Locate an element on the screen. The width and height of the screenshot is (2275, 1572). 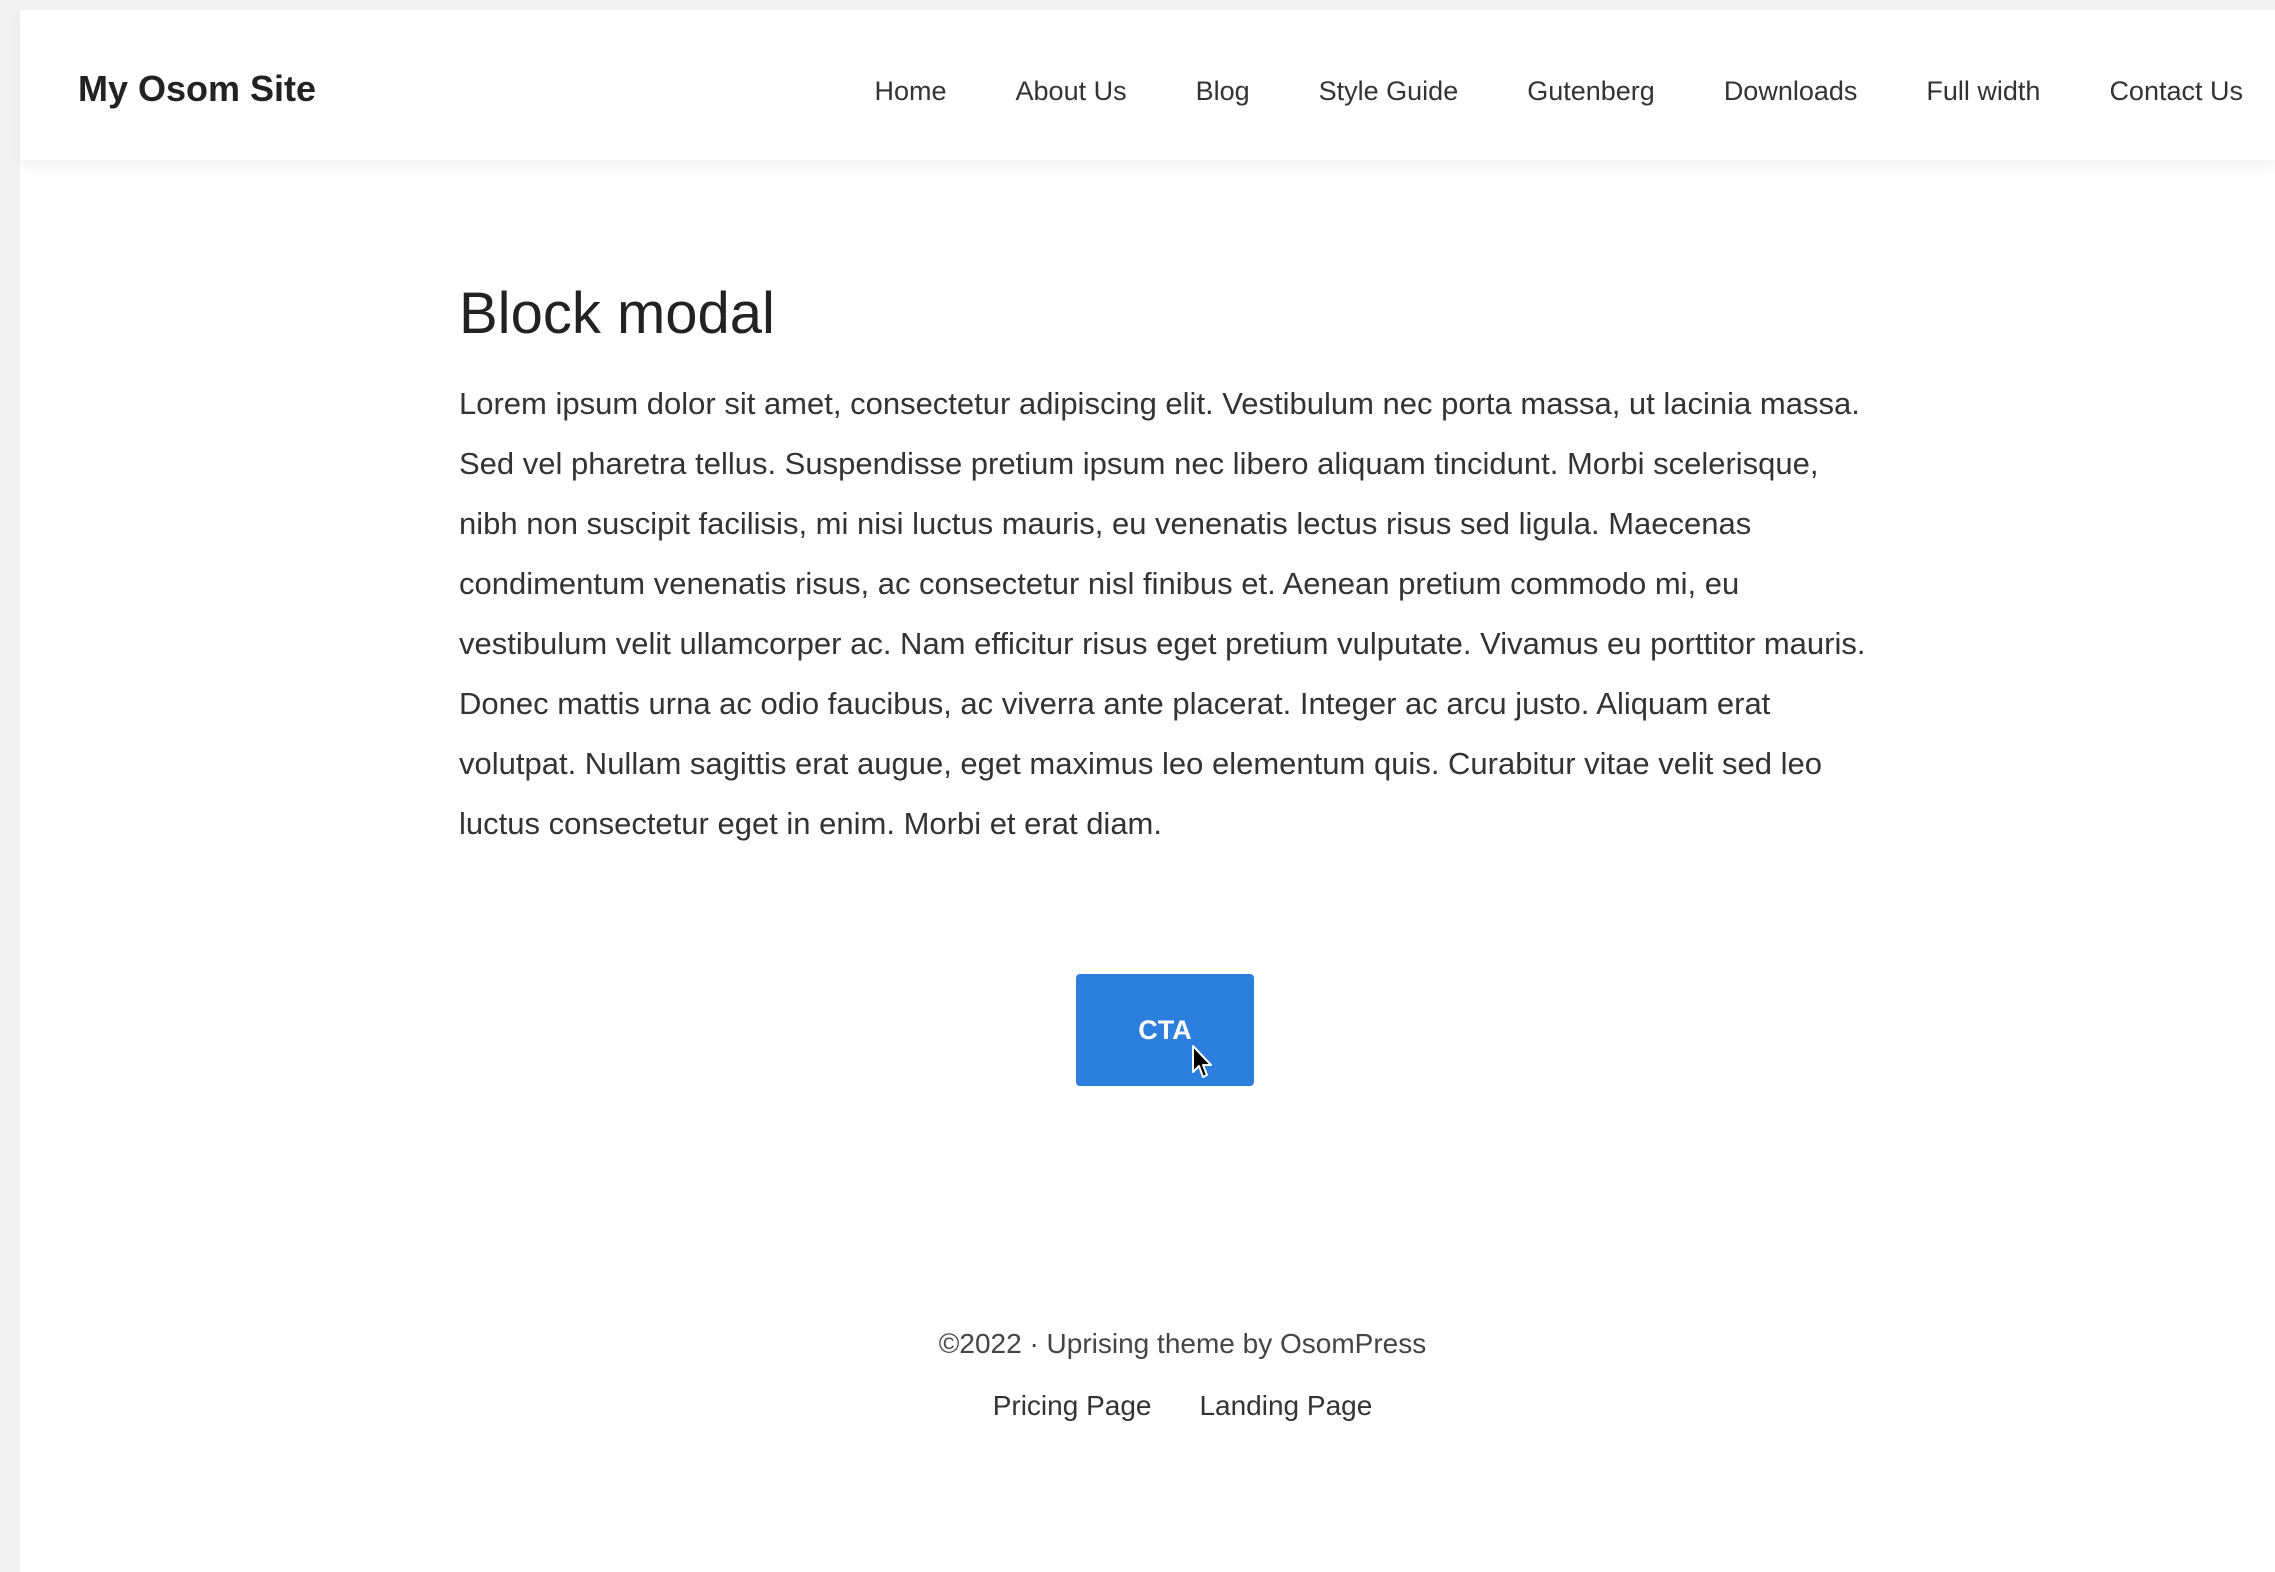
nav-item-blog: Blog is located at coordinates (1223, 91).